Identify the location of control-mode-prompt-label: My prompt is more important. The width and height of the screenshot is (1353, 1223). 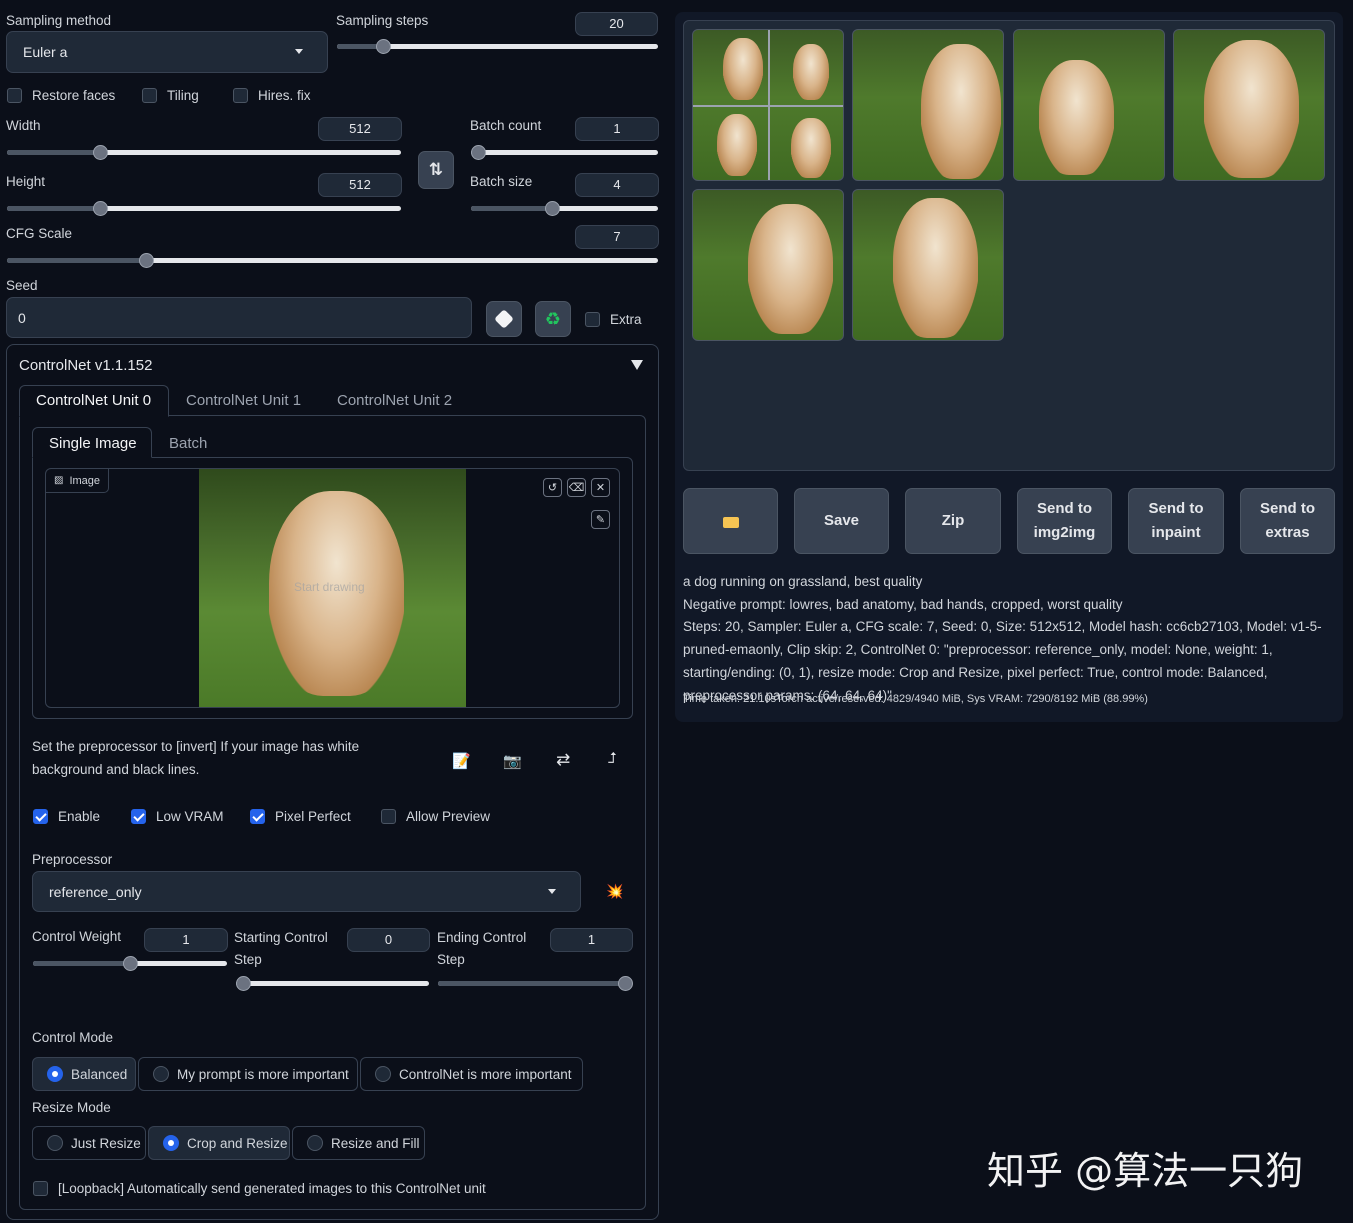
(263, 1074).